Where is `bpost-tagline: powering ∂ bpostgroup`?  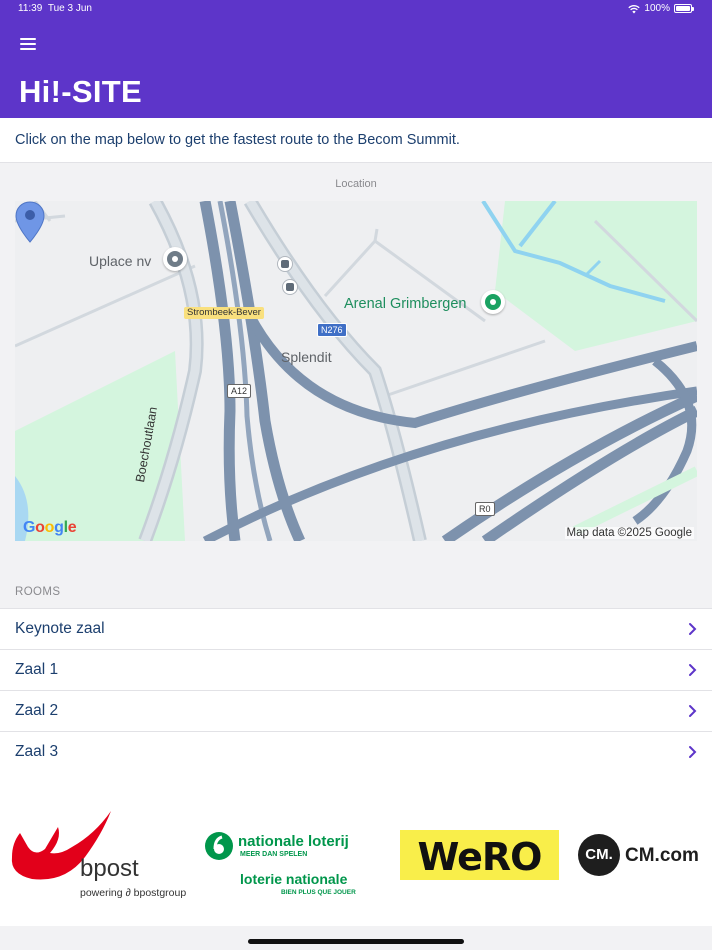 bpost-tagline: powering ∂ bpostgroup is located at coordinates (133, 893).